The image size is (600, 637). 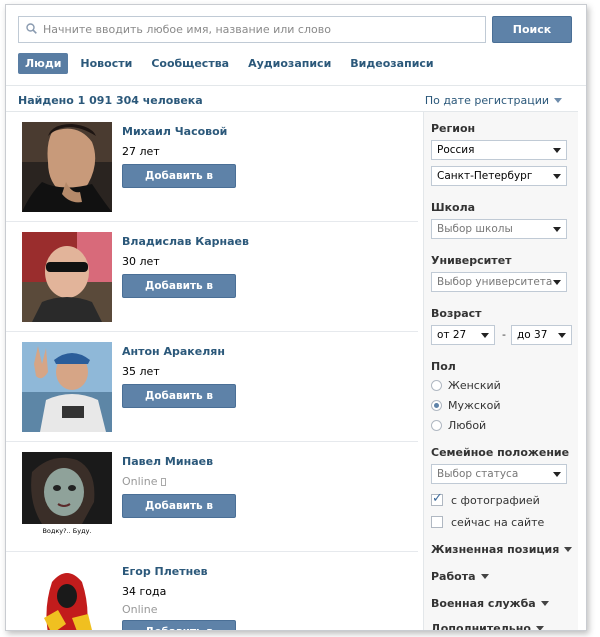 What do you see at coordinates (495, 500) in the screenshot?
I see `checkbox-label: с фотографией` at bounding box center [495, 500].